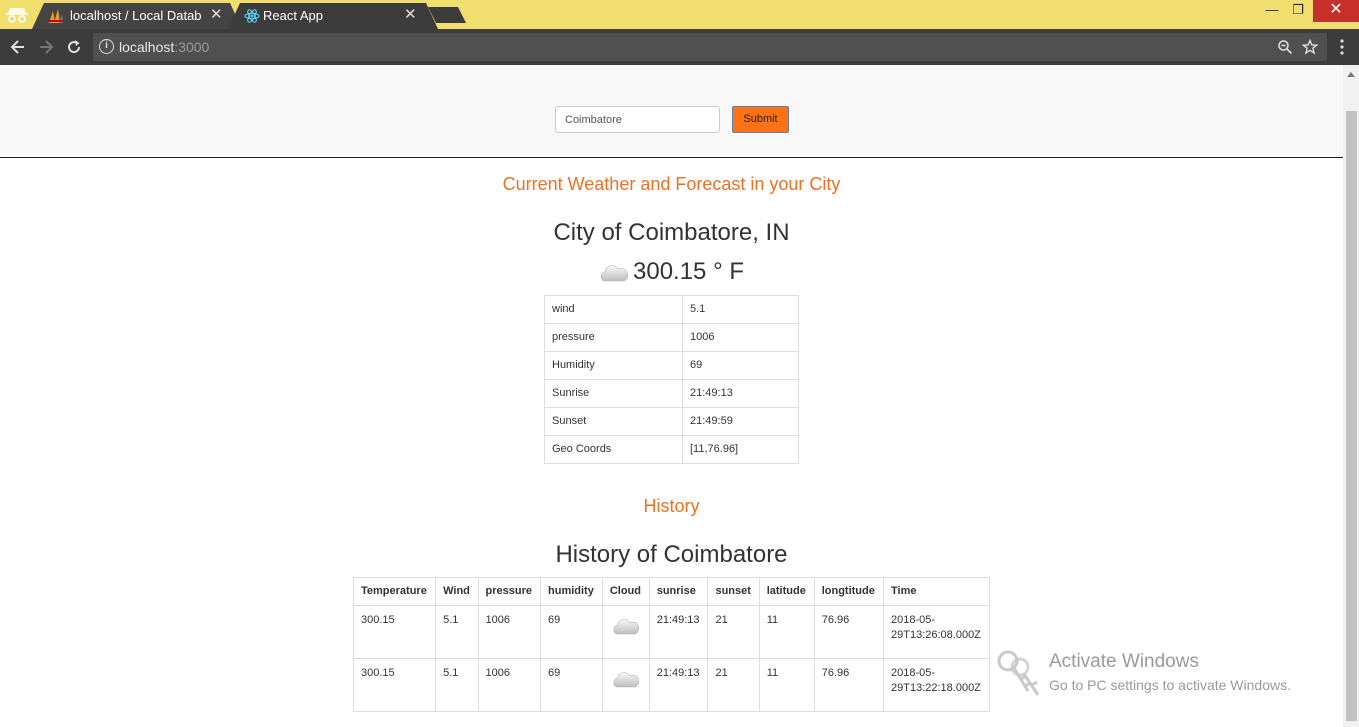 The height and width of the screenshot is (727, 1359). I want to click on row-key: pressure, so click(613, 337).